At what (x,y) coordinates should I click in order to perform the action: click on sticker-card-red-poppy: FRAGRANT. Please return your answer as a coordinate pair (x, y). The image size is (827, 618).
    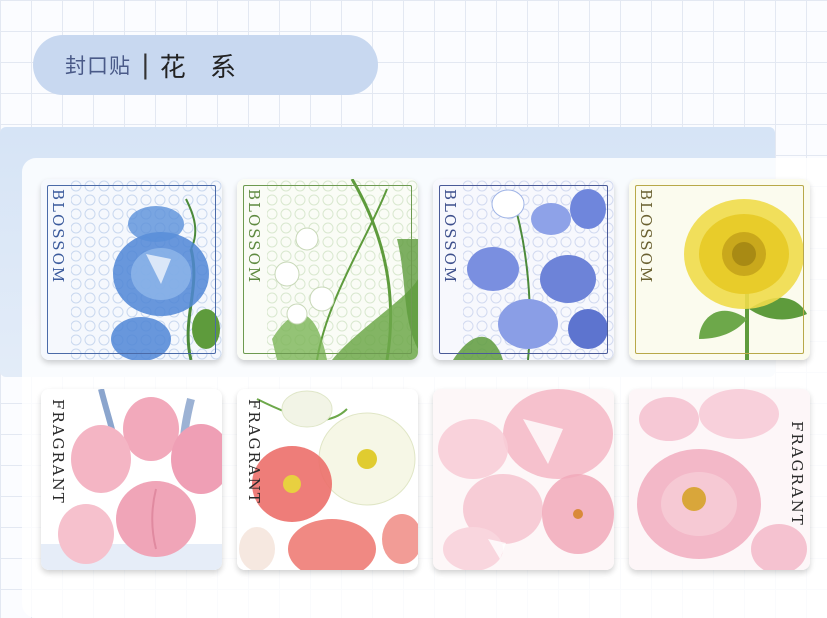
    Looking at the image, I should click on (327, 479).